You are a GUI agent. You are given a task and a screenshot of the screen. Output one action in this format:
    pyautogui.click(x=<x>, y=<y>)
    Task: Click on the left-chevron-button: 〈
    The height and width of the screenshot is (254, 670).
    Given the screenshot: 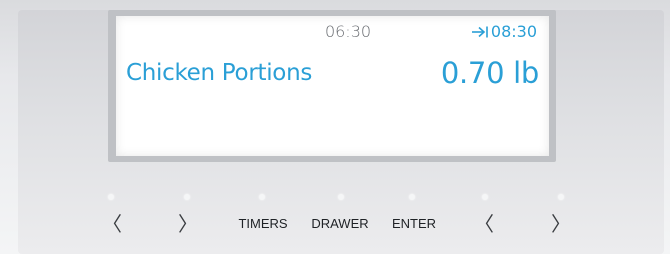 What is the action you would take?
    pyautogui.click(x=112, y=224)
    